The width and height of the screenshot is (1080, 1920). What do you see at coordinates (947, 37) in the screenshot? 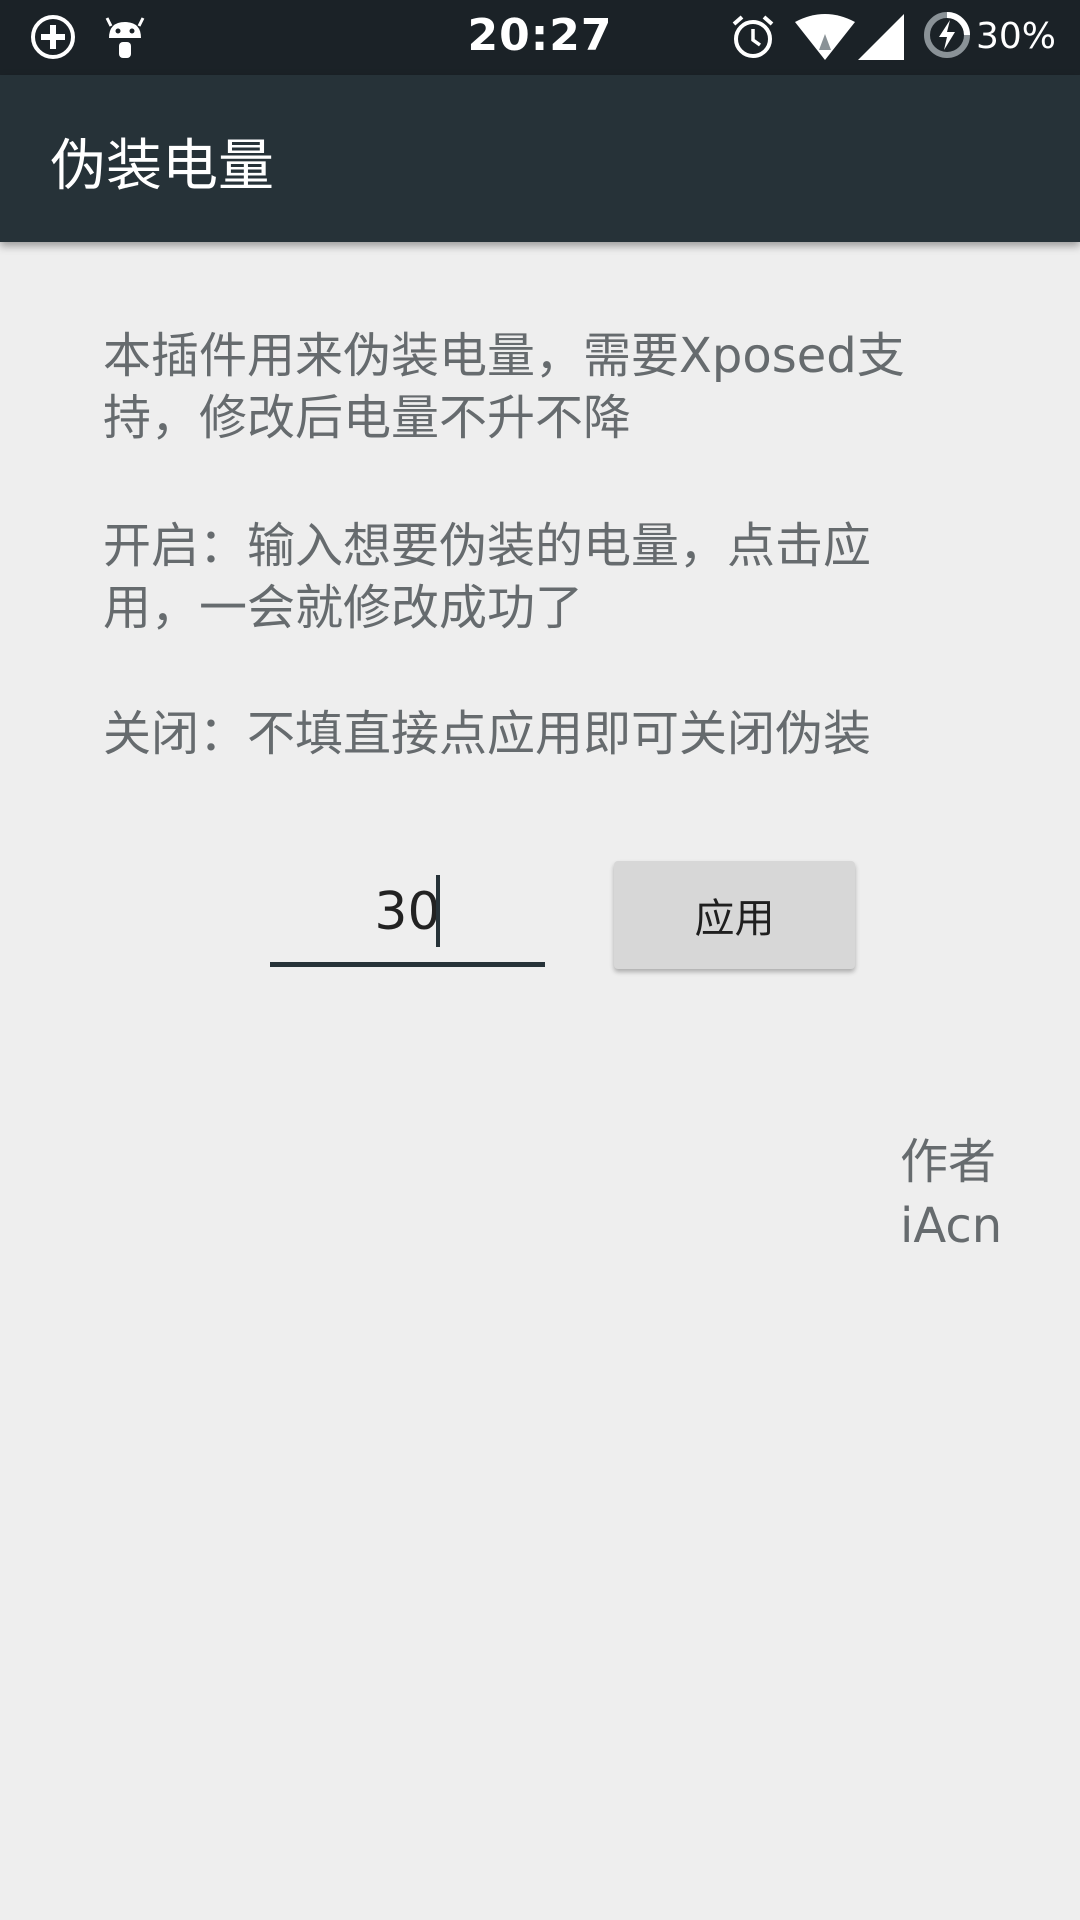
I see `battery-charging-icon` at bounding box center [947, 37].